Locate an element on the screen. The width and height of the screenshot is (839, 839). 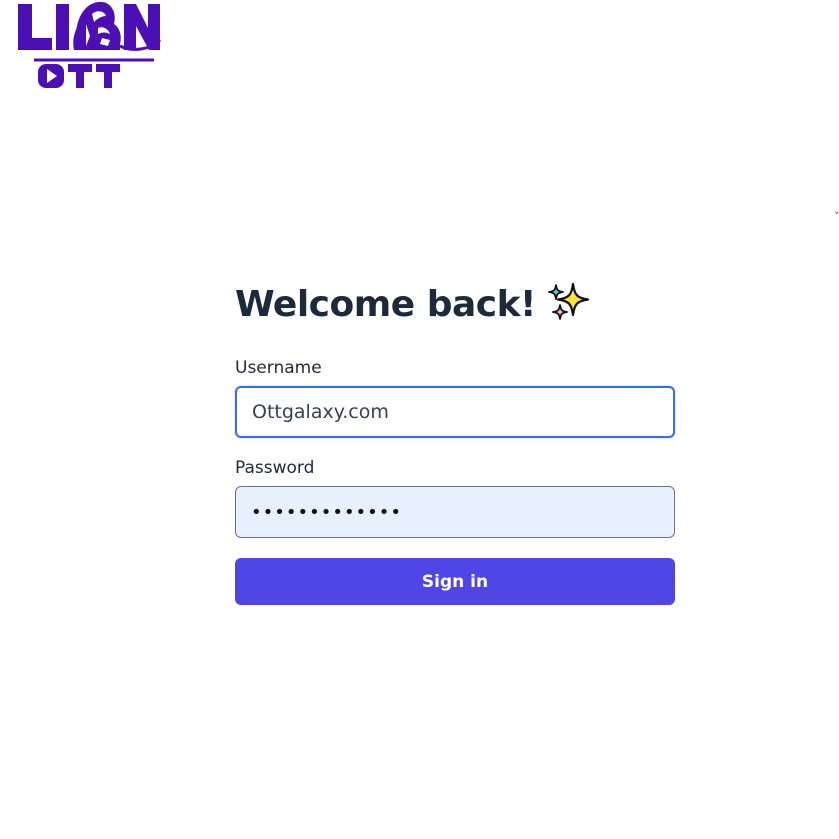
lion-ott-logo-image is located at coordinates (90, 44).